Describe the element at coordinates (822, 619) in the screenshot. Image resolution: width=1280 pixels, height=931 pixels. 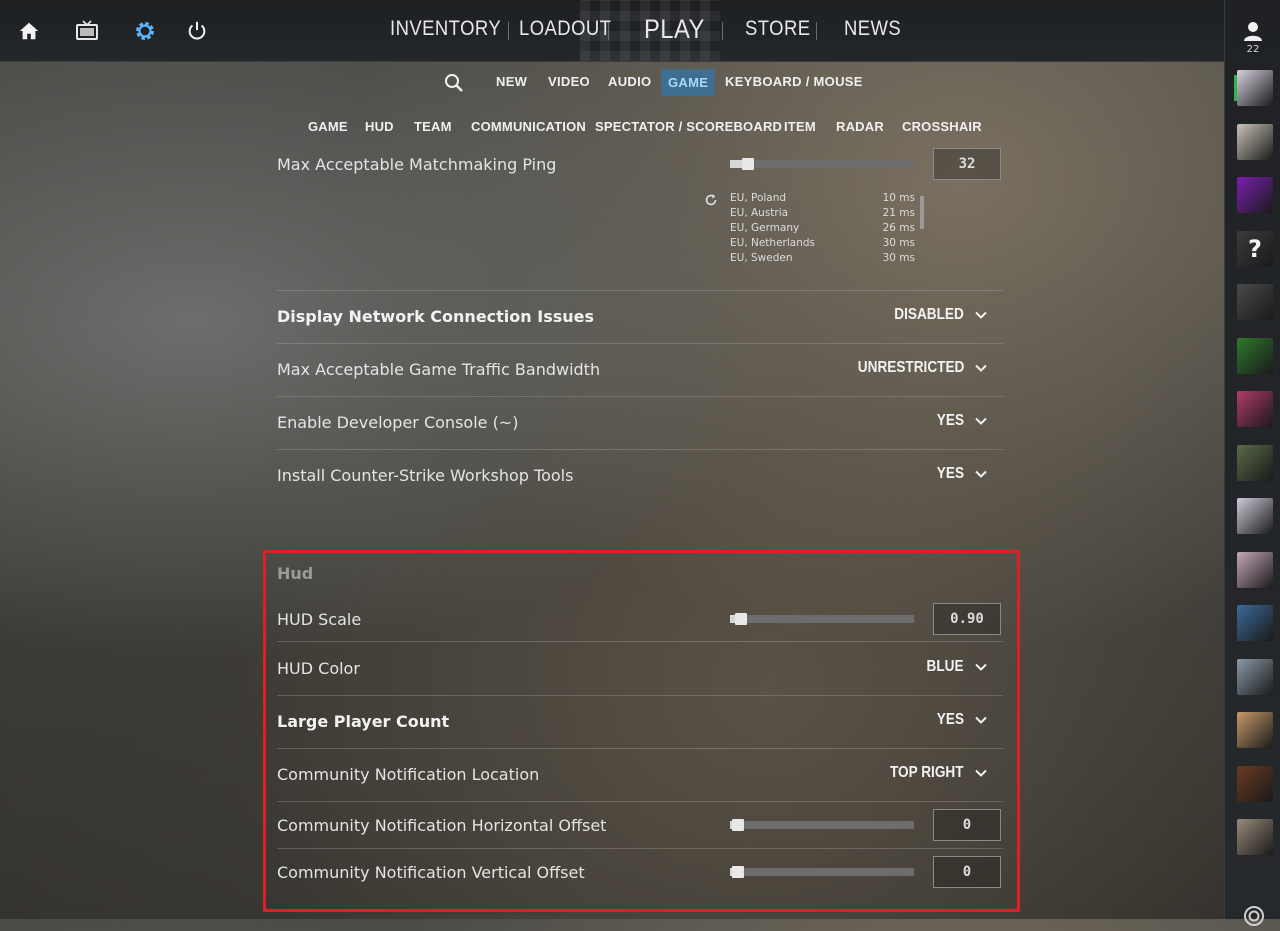
I see `hud-scale-slider` at that location.